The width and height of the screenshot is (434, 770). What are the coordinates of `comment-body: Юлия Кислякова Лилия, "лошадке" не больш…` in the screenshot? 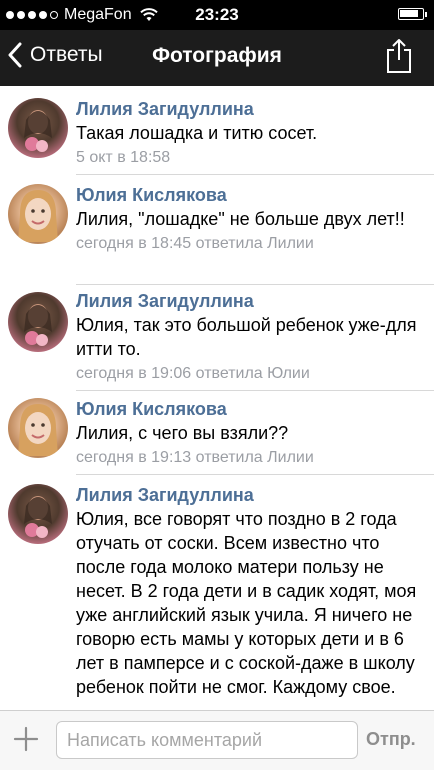 It's located at (249, 219).